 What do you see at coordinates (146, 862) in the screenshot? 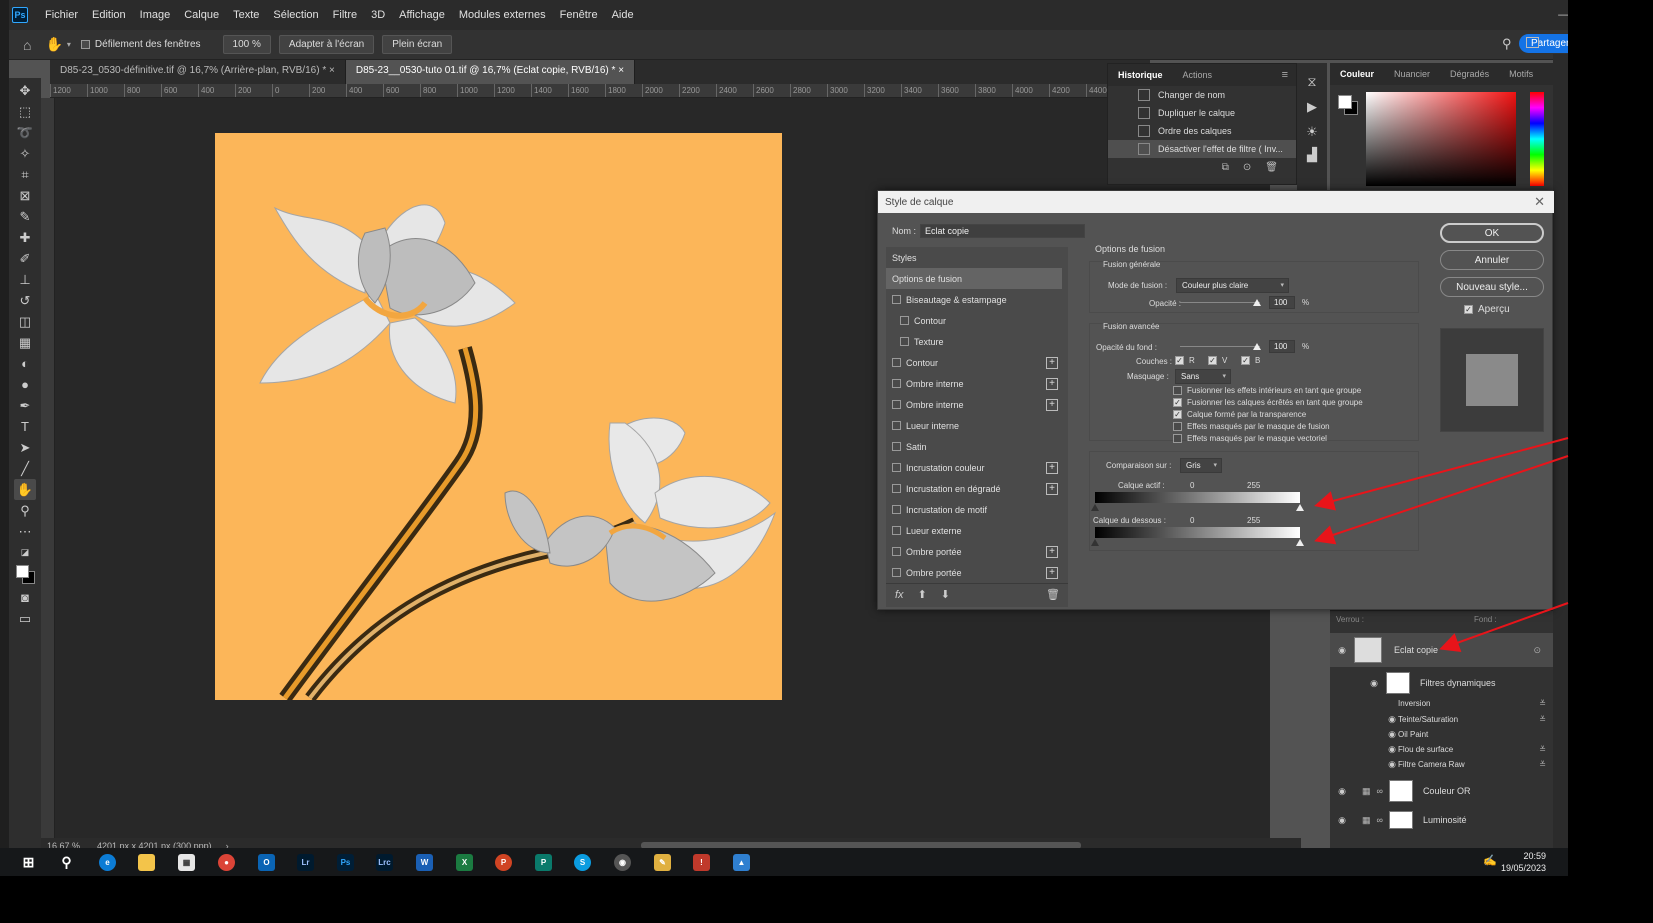
I see `file-explorer-icon` at bounding box center [146, 862].